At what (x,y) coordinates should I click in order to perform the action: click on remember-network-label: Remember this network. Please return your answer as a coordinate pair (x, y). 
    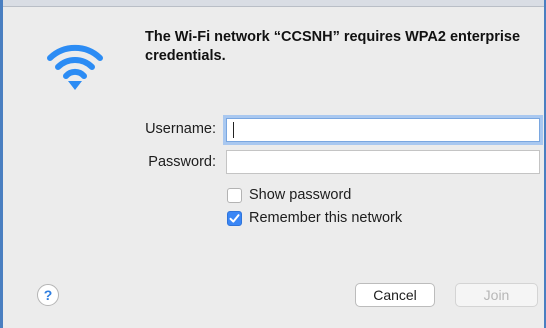
    Looking at the image, I should click on (325, 218).